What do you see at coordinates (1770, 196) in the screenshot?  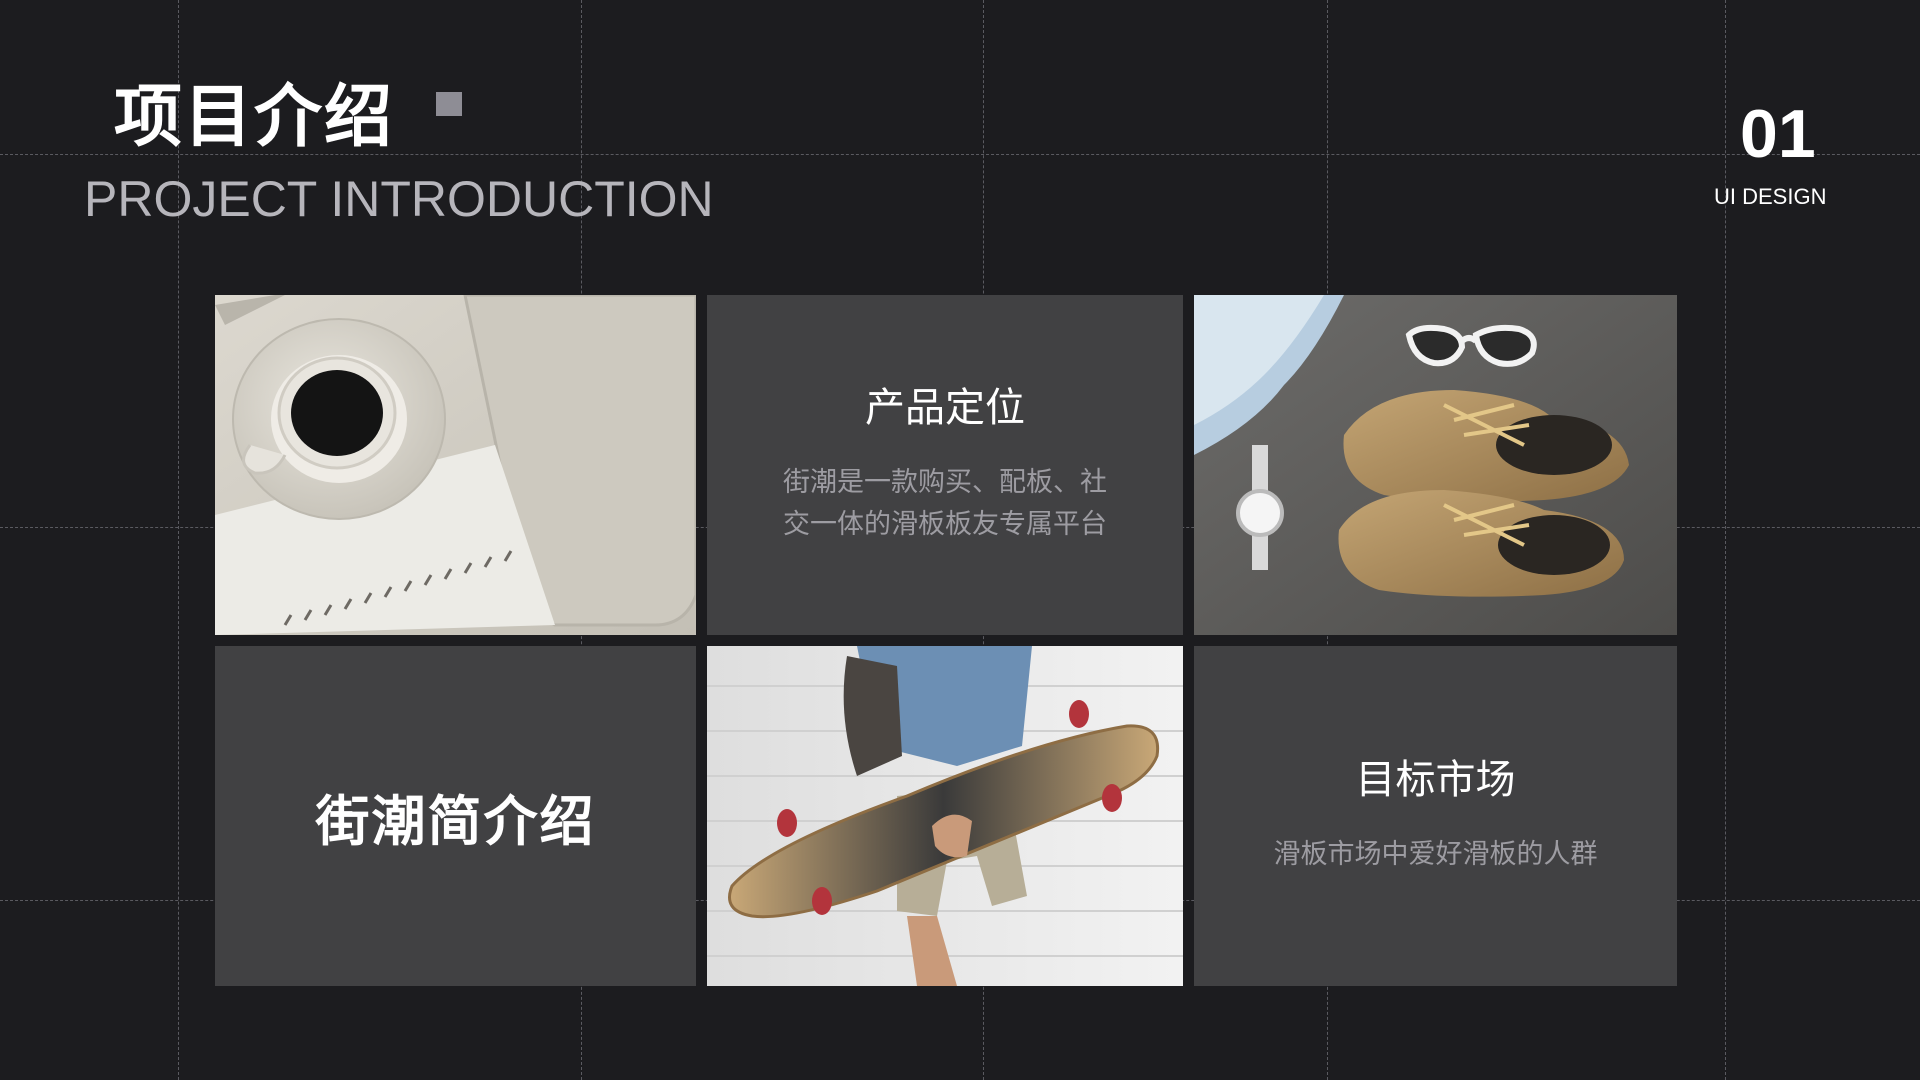 I see `page-number-caption: UI DESIGN` at bounding box center [1770, 196].